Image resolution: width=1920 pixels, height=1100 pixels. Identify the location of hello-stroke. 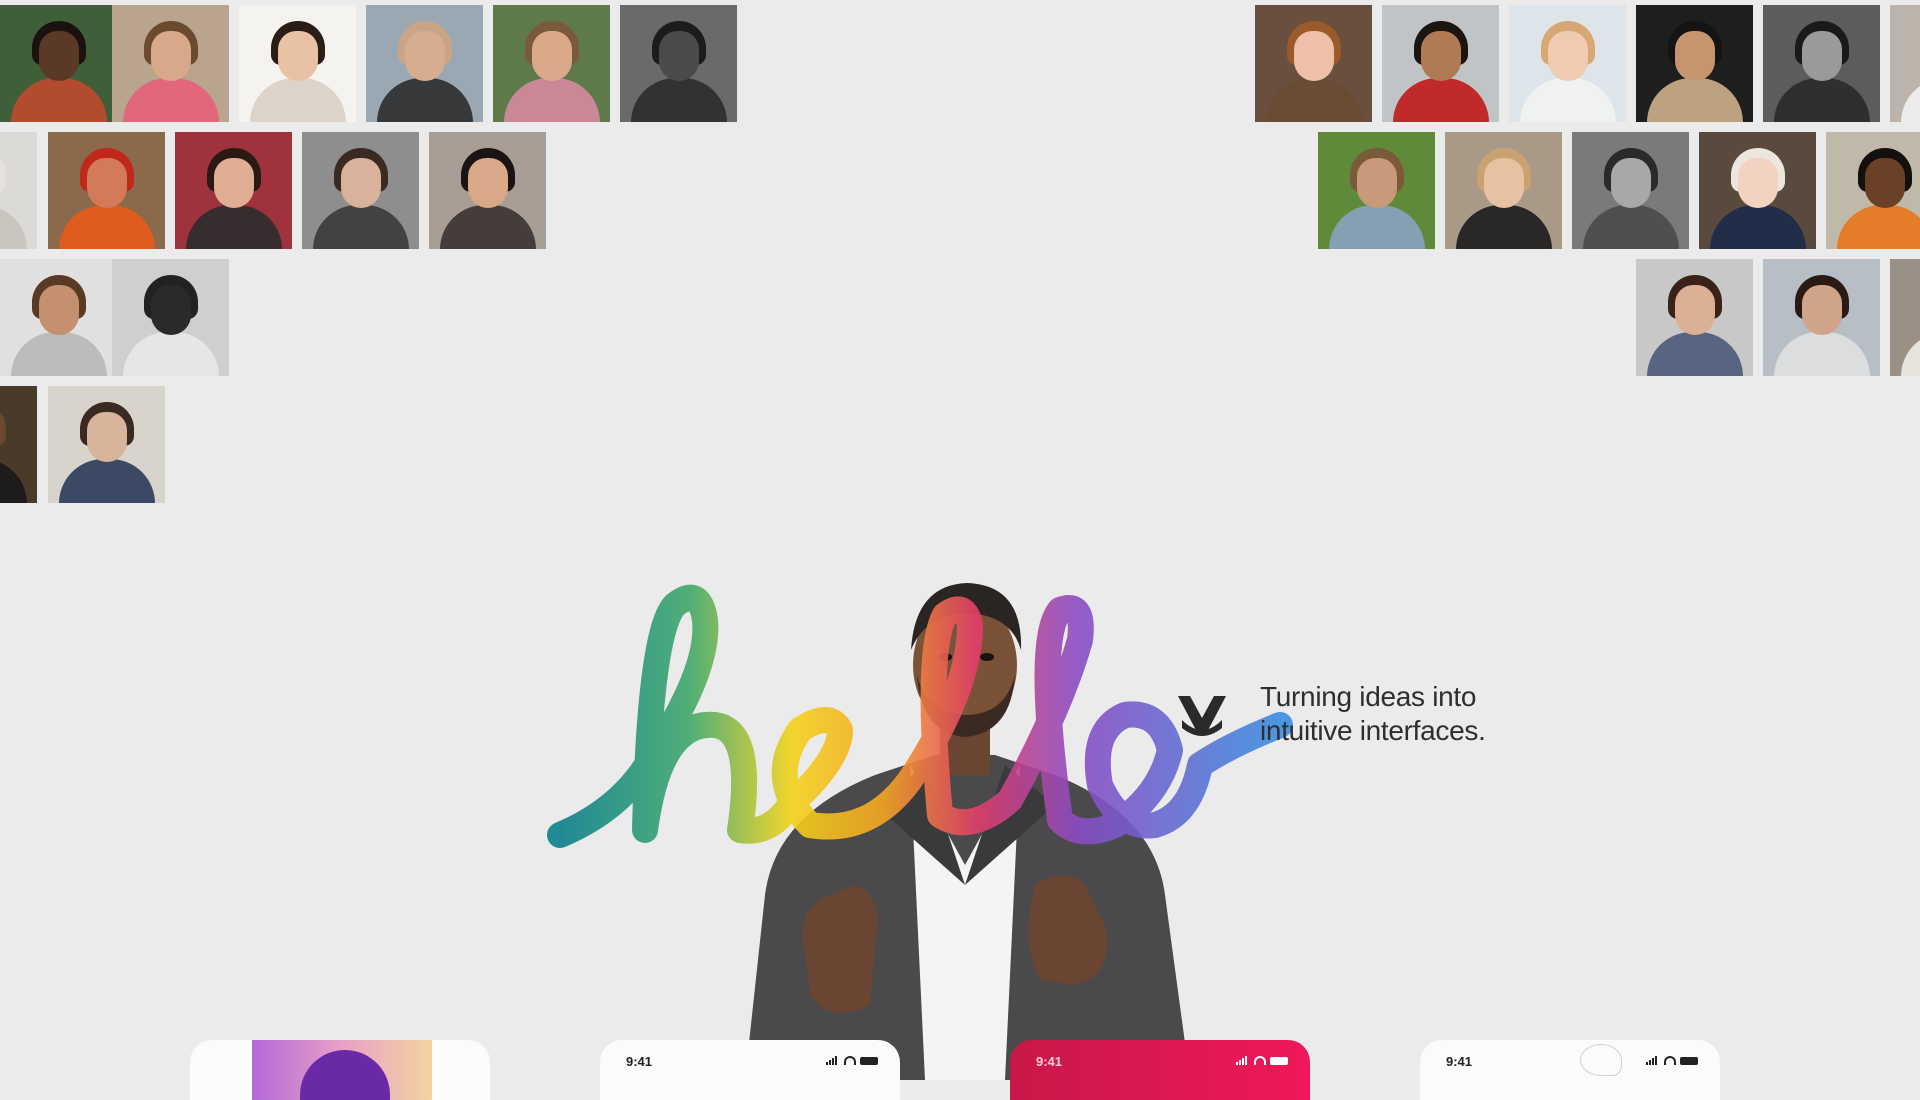
(920, 716).